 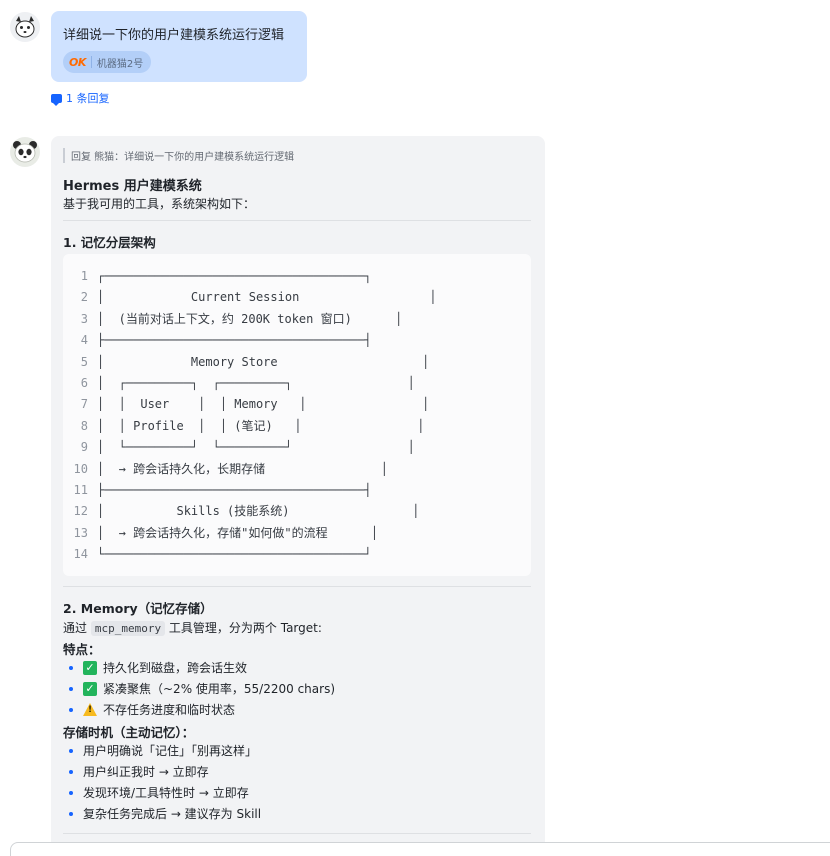 I want to click on line-number: 10, so click(x=80, y=468).